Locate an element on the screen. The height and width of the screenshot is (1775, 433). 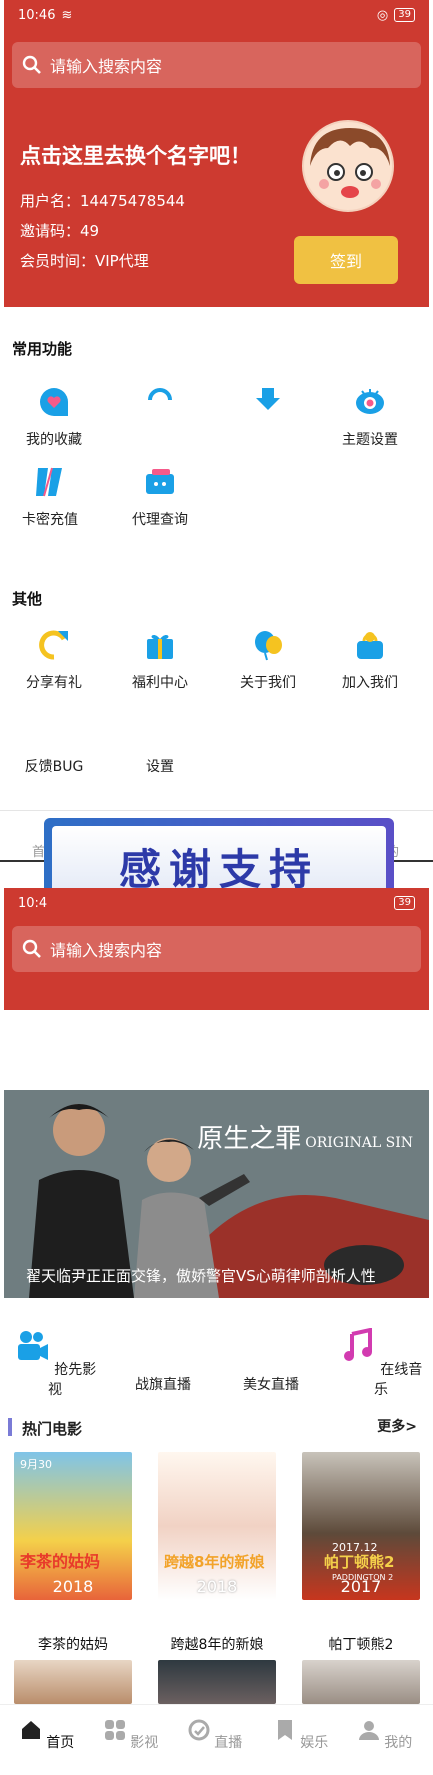
grid-icon is located at coordinates (114, 1730).